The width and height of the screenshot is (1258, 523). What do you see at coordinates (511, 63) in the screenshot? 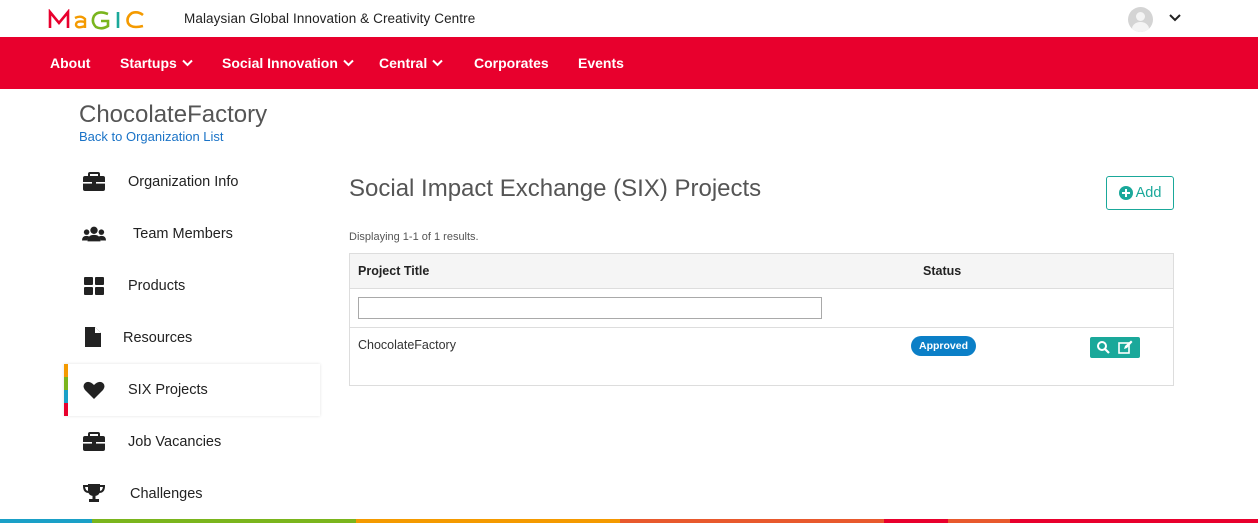
I see `nav-corporates: Corporates` at bounding box center [511, 63].